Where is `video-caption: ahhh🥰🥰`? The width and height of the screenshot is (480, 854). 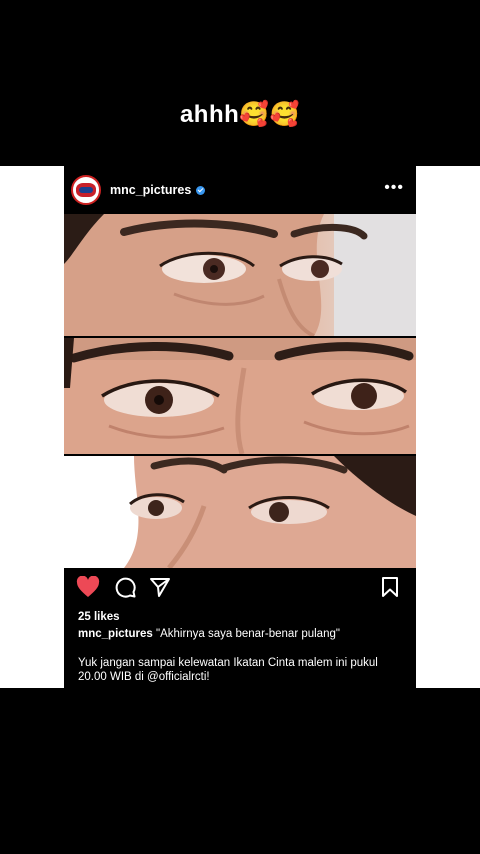
video-caption: ahhh🥰🥰 is located at coordinates (240, 114).